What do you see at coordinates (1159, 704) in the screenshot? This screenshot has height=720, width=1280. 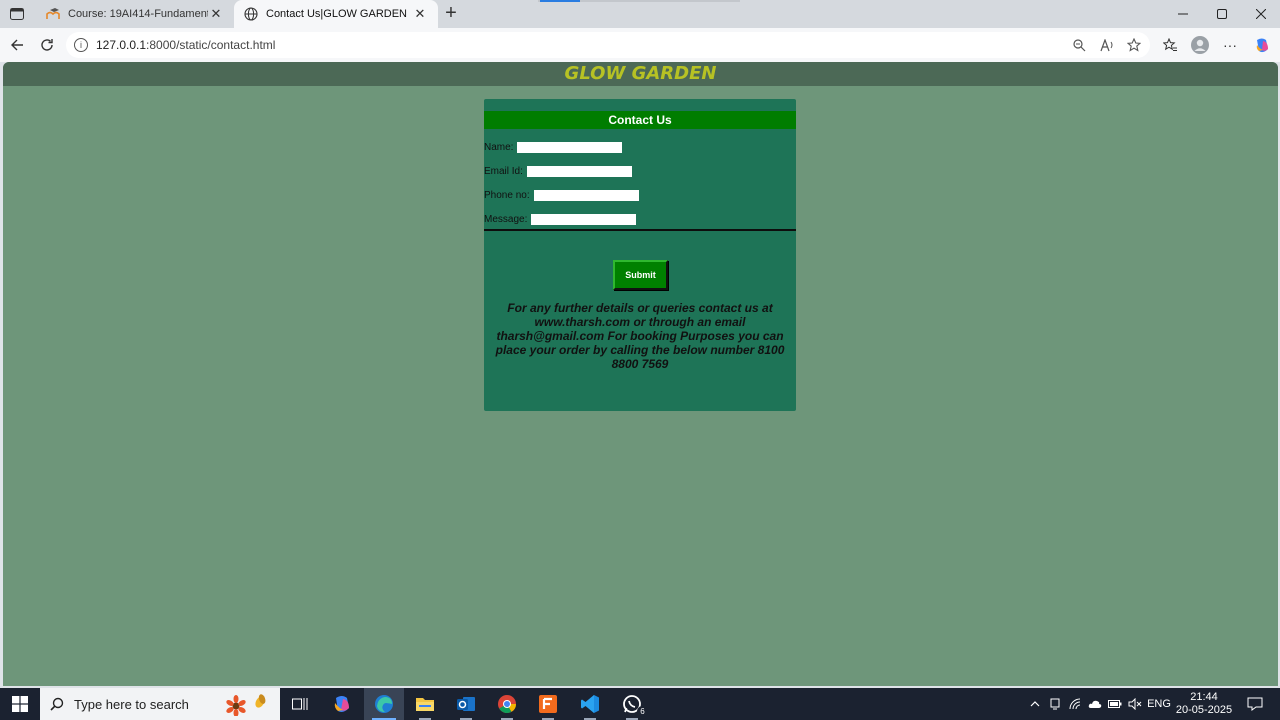 I see `language-indicator: ENG` at bounding box center [1159, 704].